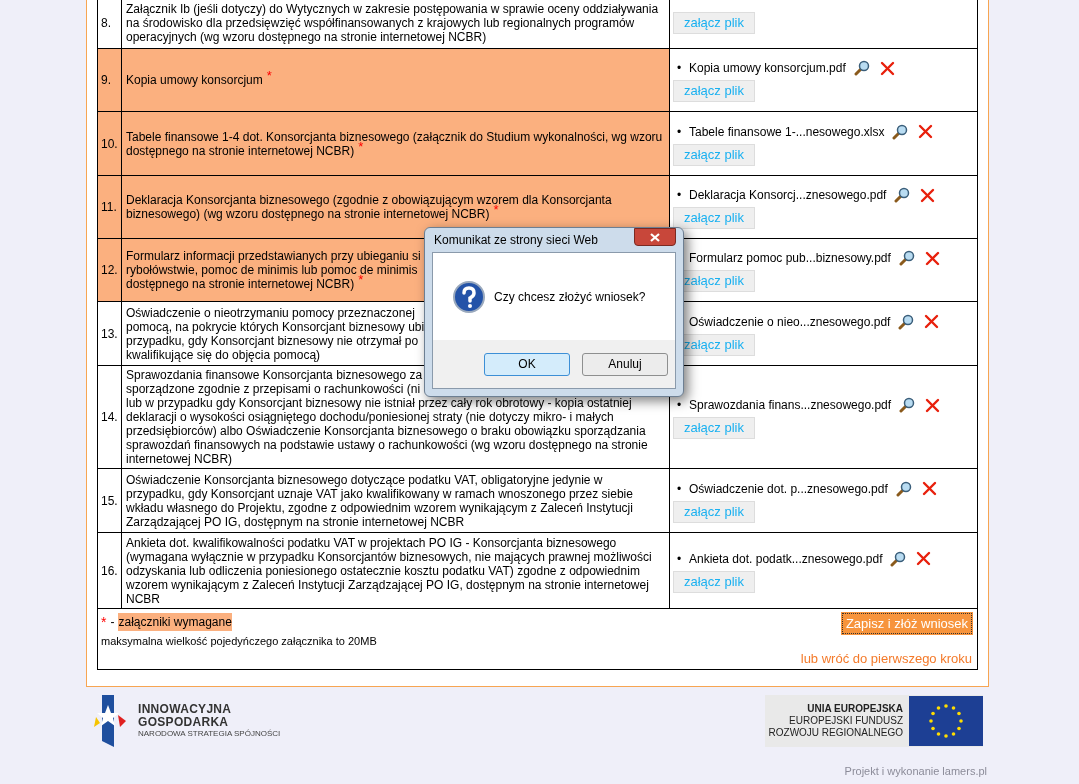 This screenshot has height=784, width=1079. What do you see at coordinates (515, 240) in the screenshot?
I see `dialog-title: Komunikat ze strony sieci Web` at bounding box center [515, 240].